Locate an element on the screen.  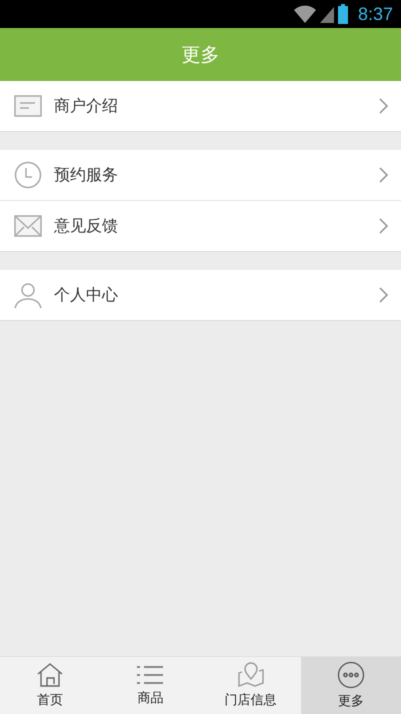
clock-time: 8:37 is located at coordinates (375, 14).